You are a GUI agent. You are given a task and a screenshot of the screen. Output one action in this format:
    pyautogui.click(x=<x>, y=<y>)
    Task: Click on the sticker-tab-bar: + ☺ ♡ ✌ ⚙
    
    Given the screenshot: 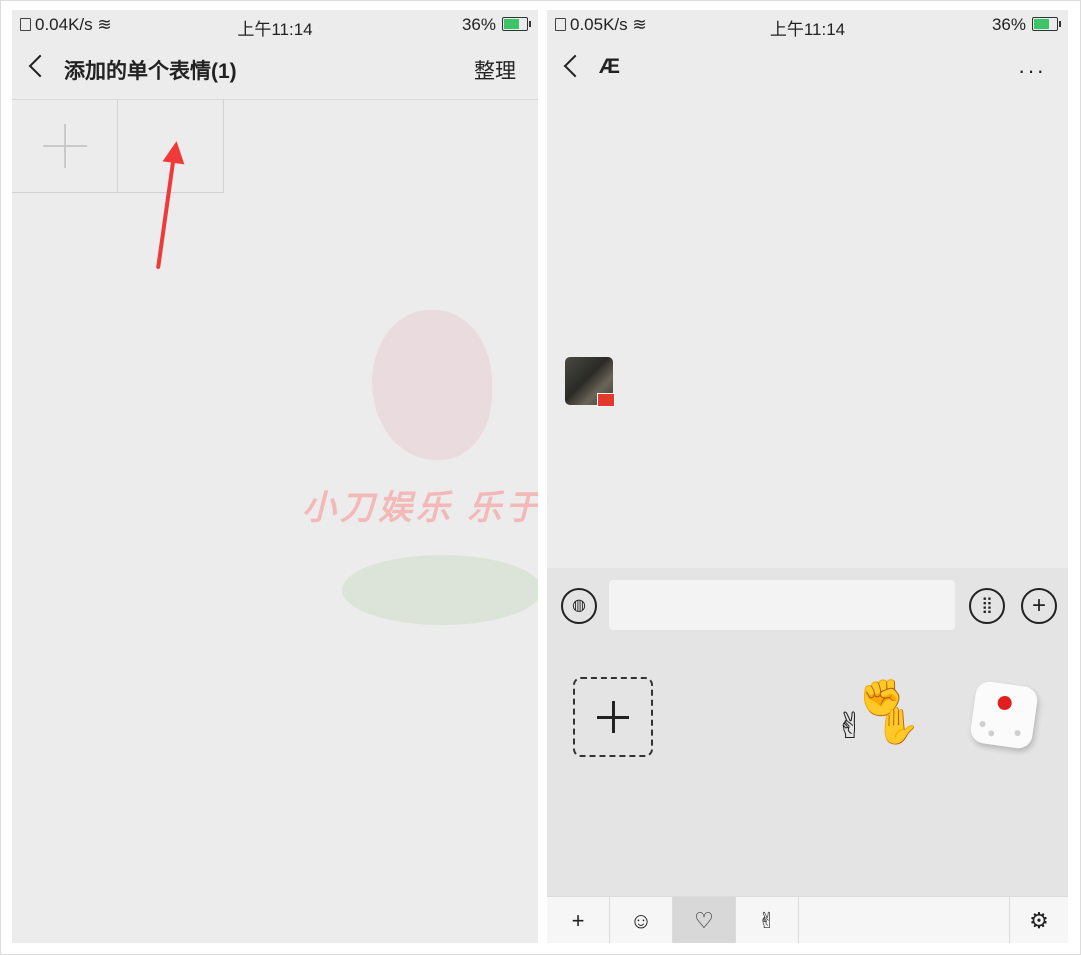 What is the action you would take?
    pyautogui.click(x=807, y=919)
    